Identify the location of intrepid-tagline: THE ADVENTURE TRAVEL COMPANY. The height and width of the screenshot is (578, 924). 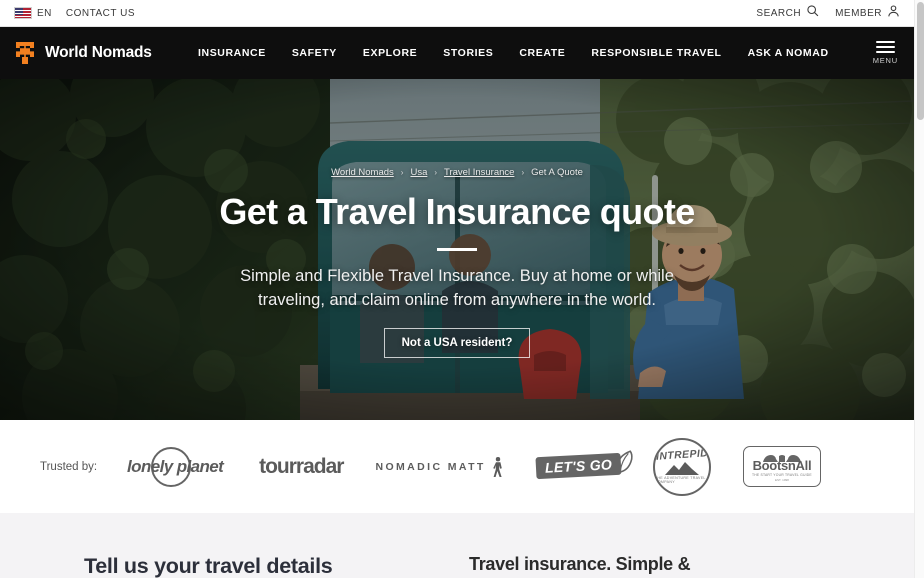
(680, 480).